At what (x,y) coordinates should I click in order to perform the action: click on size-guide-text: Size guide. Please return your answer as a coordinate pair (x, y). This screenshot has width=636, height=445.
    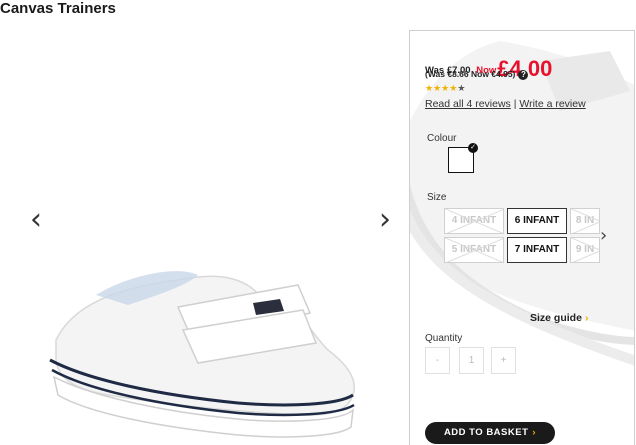
    Looking at the image, I should click on (556, 318).